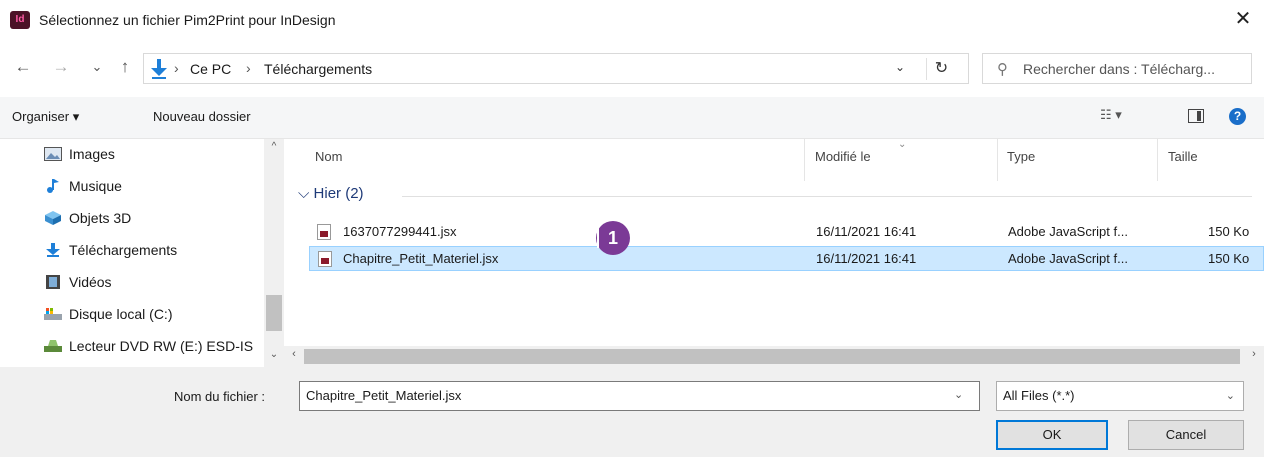 This screenshot has height=457, width=1264. I want to click on indesign-app-icon: Id, so click(20, 20).